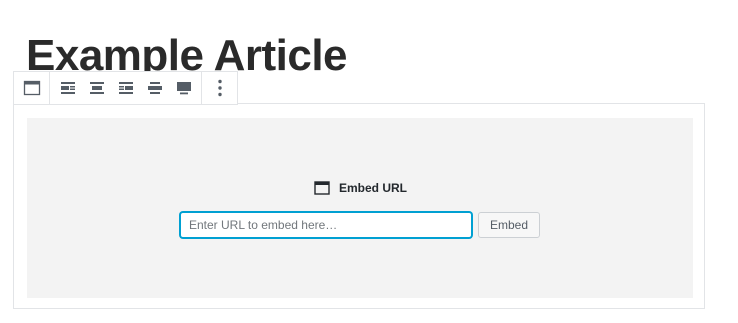 This screenshot has width=738, height=323. I want to click on block-toolbar, so click(125, 88).